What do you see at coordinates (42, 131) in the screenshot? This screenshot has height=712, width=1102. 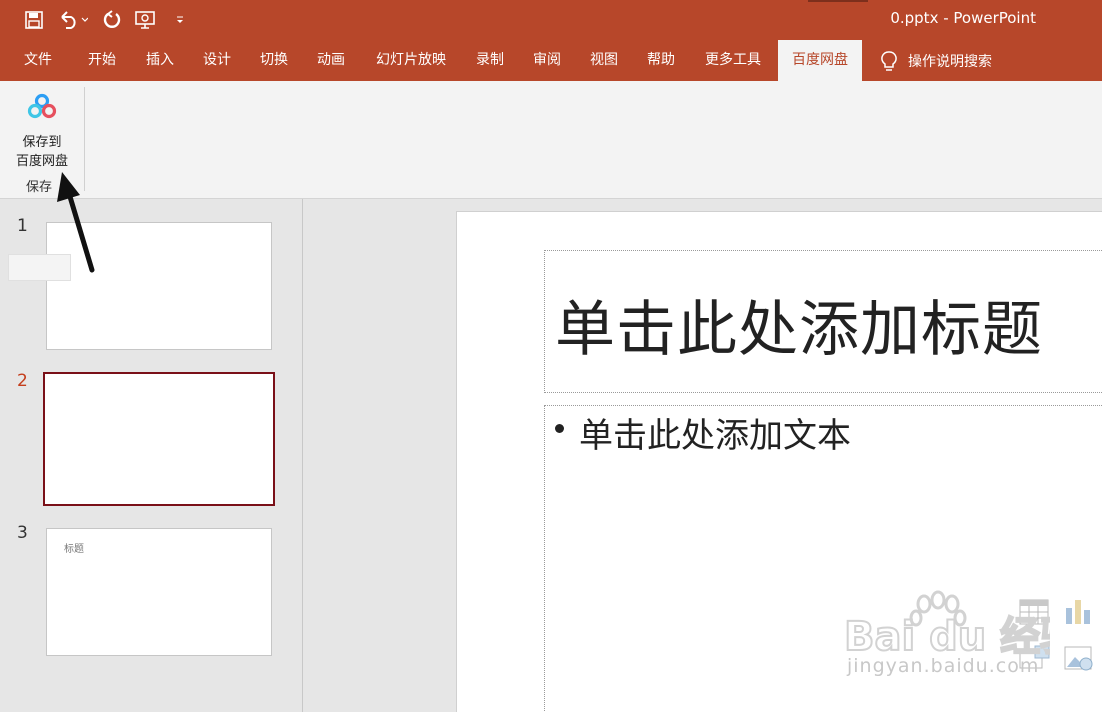 I see `save-to-baidu-netdisk-button: 保存到 百度网盘` at bounding box center [42, 131].